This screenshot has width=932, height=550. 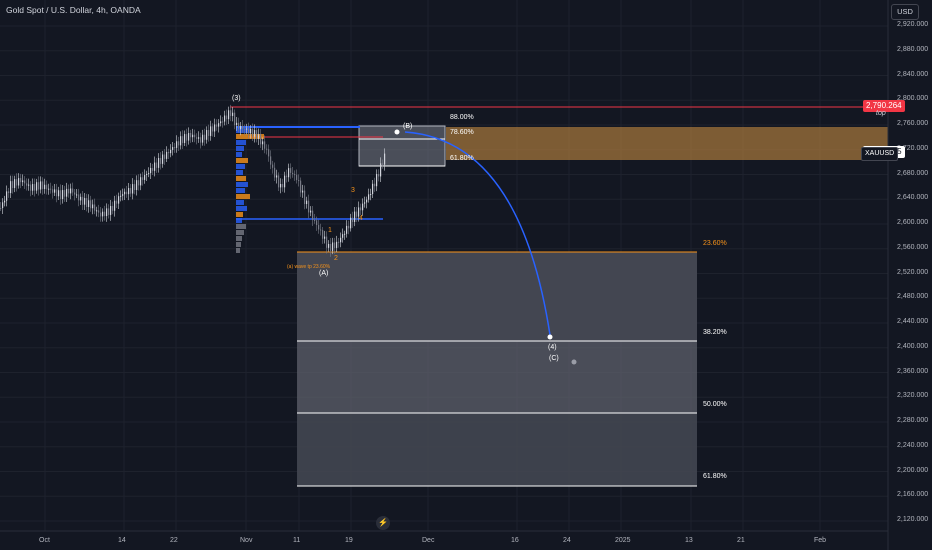 I want to click on upper-fib-box, so click(x=402, y=146).